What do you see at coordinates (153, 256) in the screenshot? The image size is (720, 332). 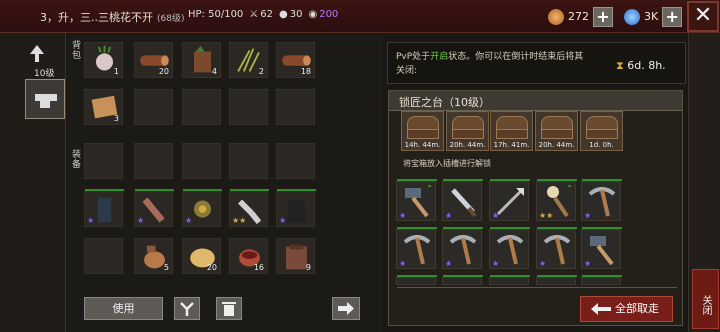 I see `inventory-slot-bottle: 5` at bounding box center [153, 256].